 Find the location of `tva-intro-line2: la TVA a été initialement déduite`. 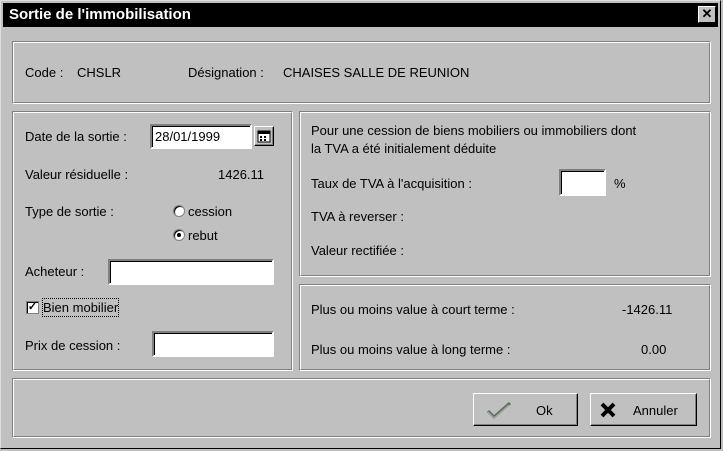

tva-intro-line2: la TVA a été initialement déduite is located at coordinates (404, 148).